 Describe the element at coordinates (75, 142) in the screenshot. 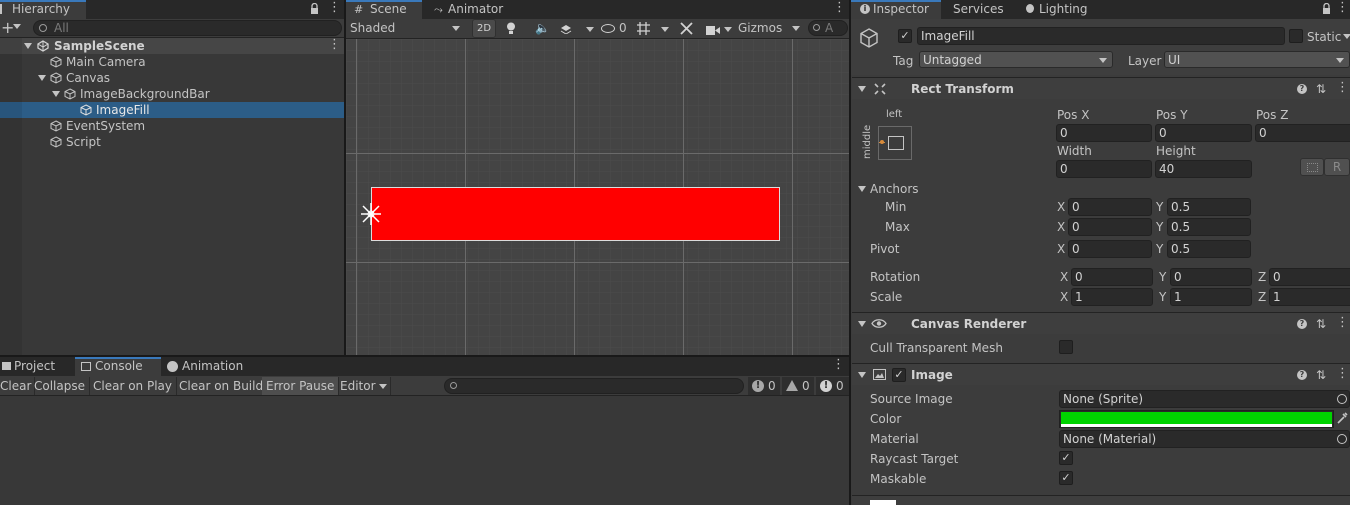

I see `tree-item-script: Script` at that location.